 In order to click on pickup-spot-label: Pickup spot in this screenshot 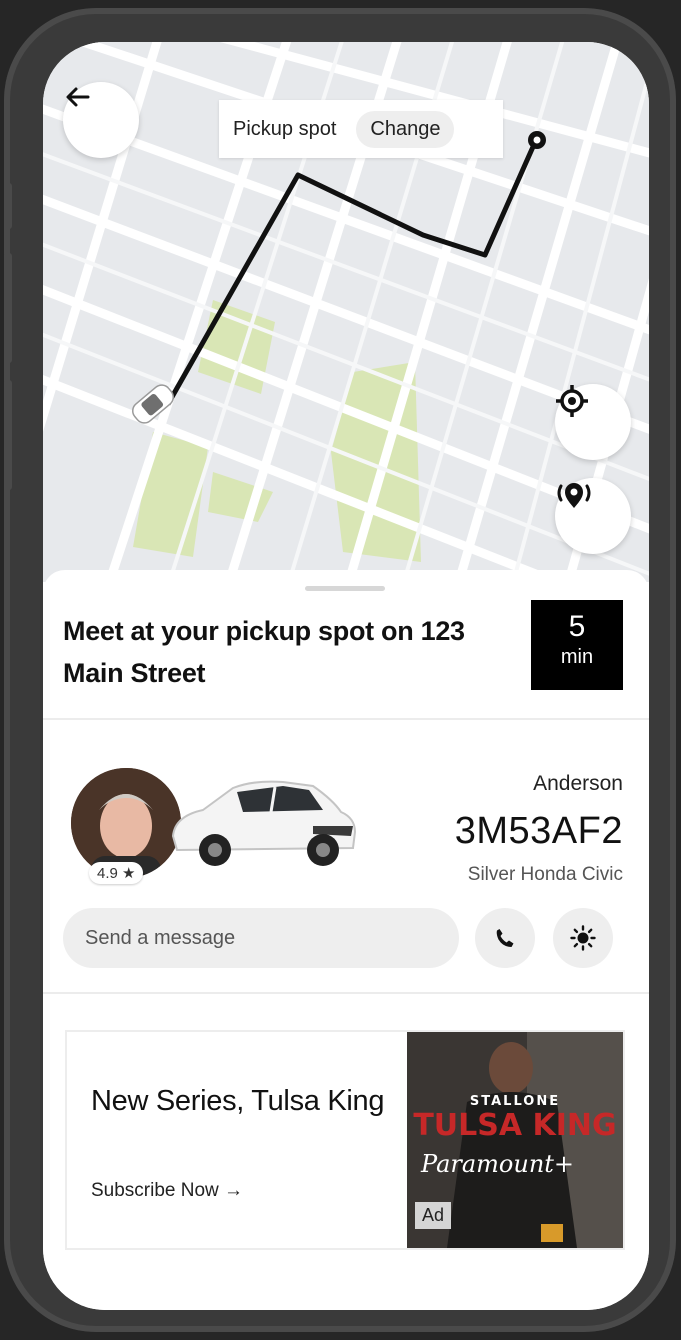, I will do `click(285, 128)`.